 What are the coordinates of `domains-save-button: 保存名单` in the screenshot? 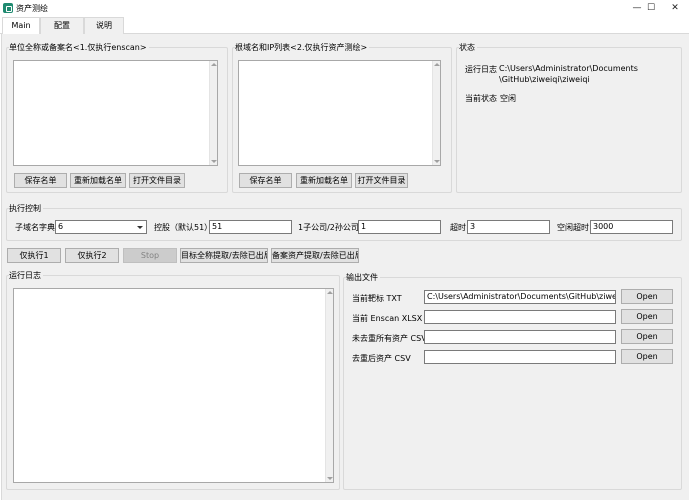 It's located at (265, 180).